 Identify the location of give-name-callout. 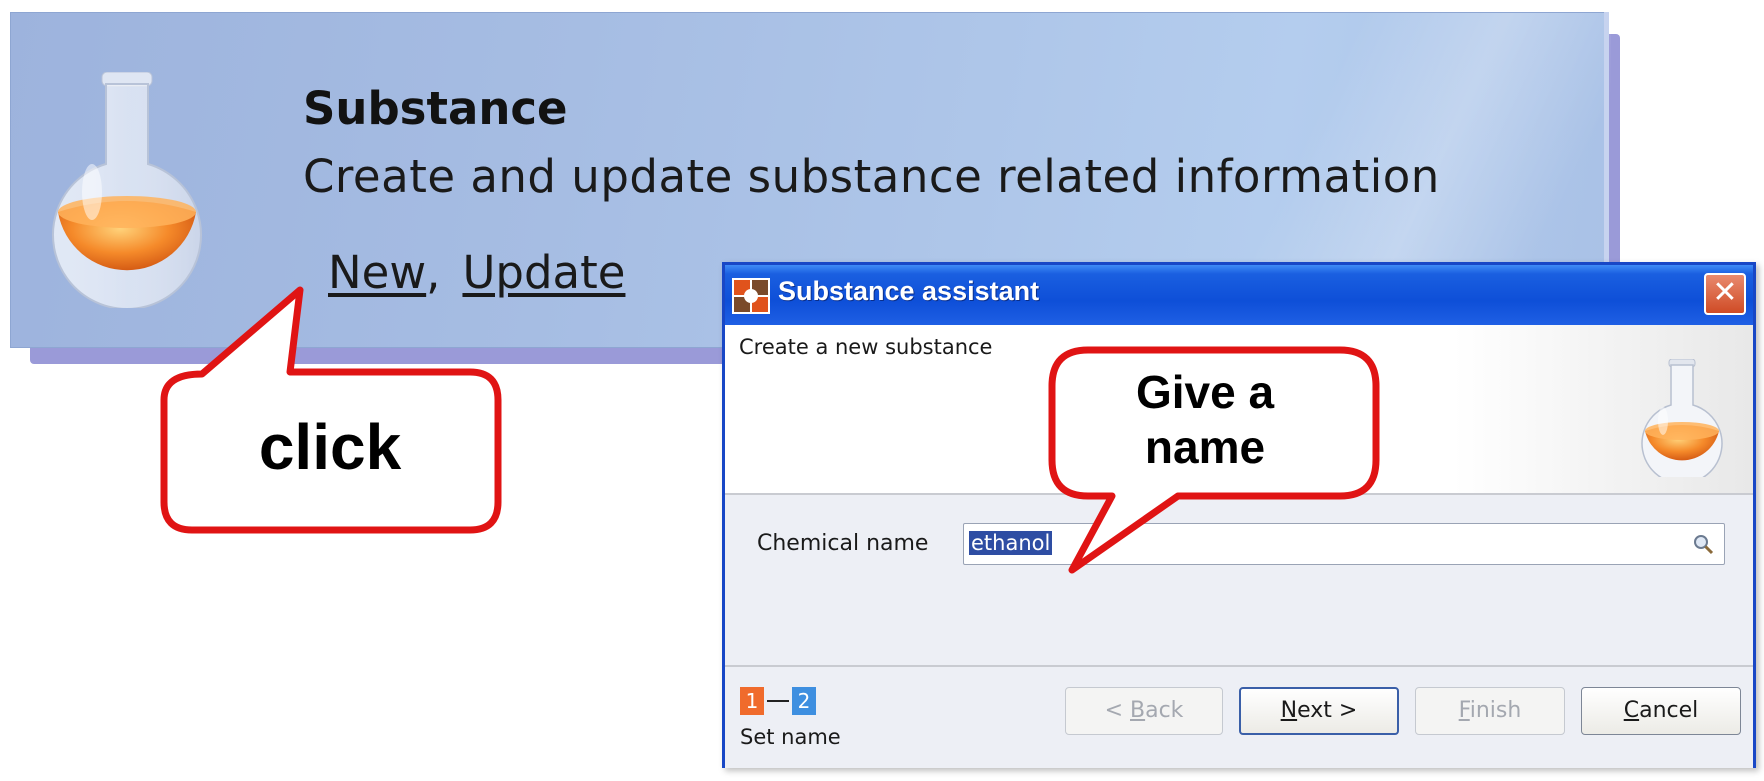
(1214, 460).